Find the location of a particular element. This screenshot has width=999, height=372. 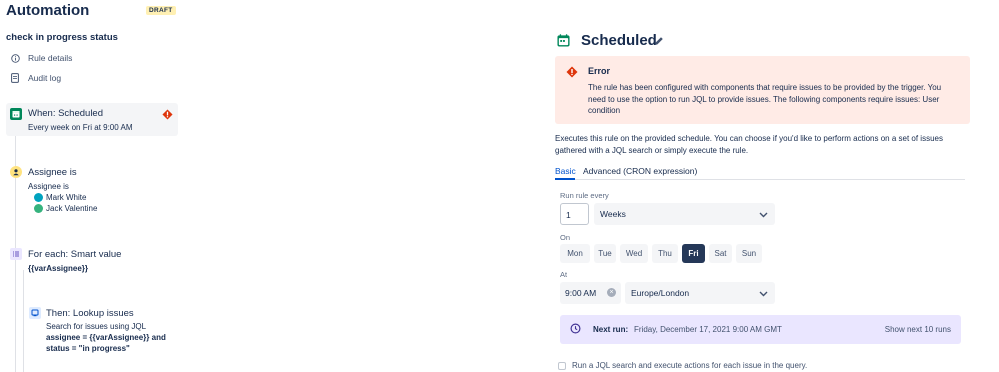

tab-advanced-cron: Advanced (CRON expression) is located at coordinates (640, 171).